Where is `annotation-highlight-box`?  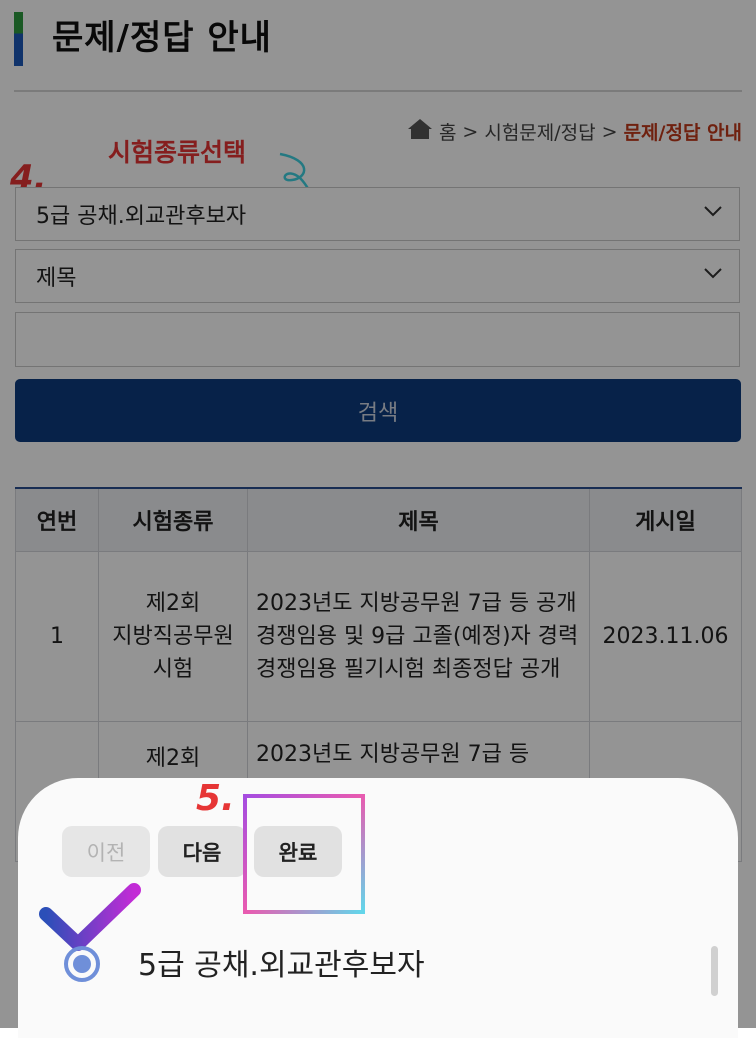
annotation-highlight-box is located at coordinates (304, 854).